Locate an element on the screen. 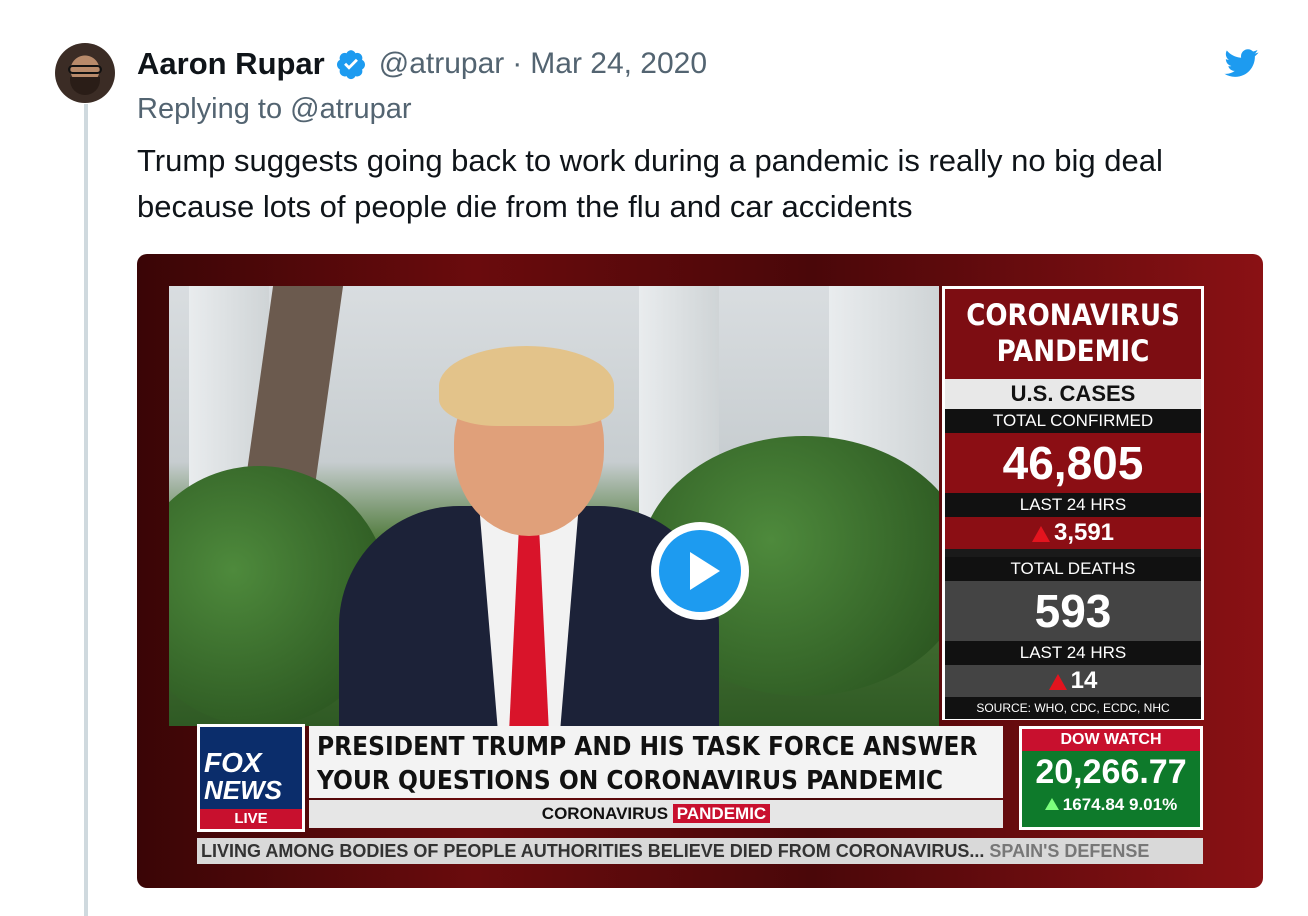 This screenshot has height=916, width=1308. deaths-label: TOTAL DEATHS is located at coordinates (1073, 569).